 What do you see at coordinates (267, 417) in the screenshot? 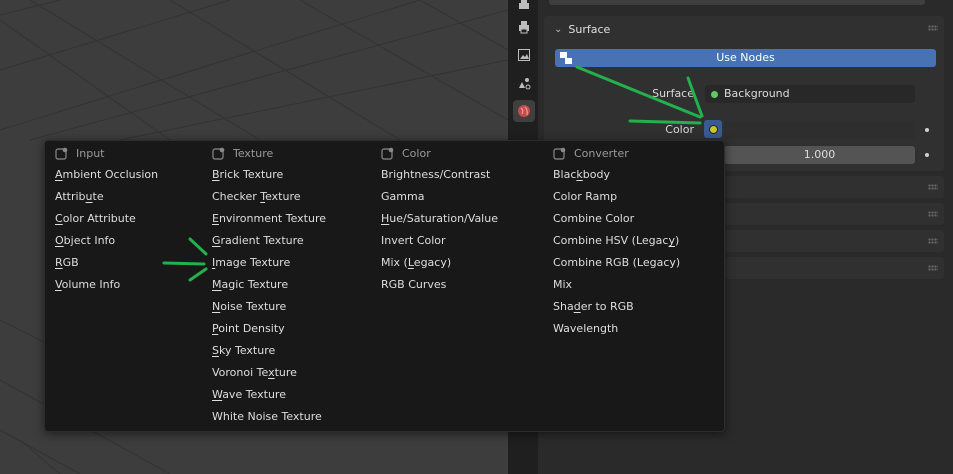
I see `menu-item: White Noise Texture` at bounding box center [267, 417].